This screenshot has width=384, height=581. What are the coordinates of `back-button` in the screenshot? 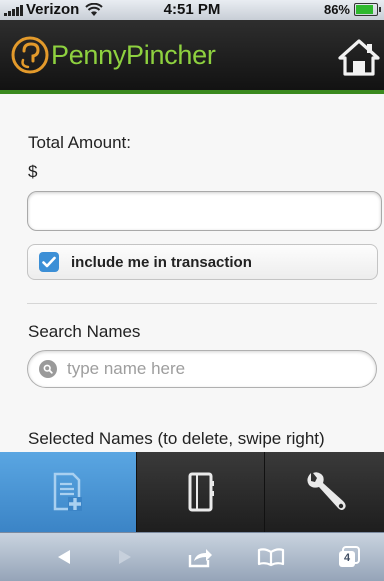 It's located at (64, 557).